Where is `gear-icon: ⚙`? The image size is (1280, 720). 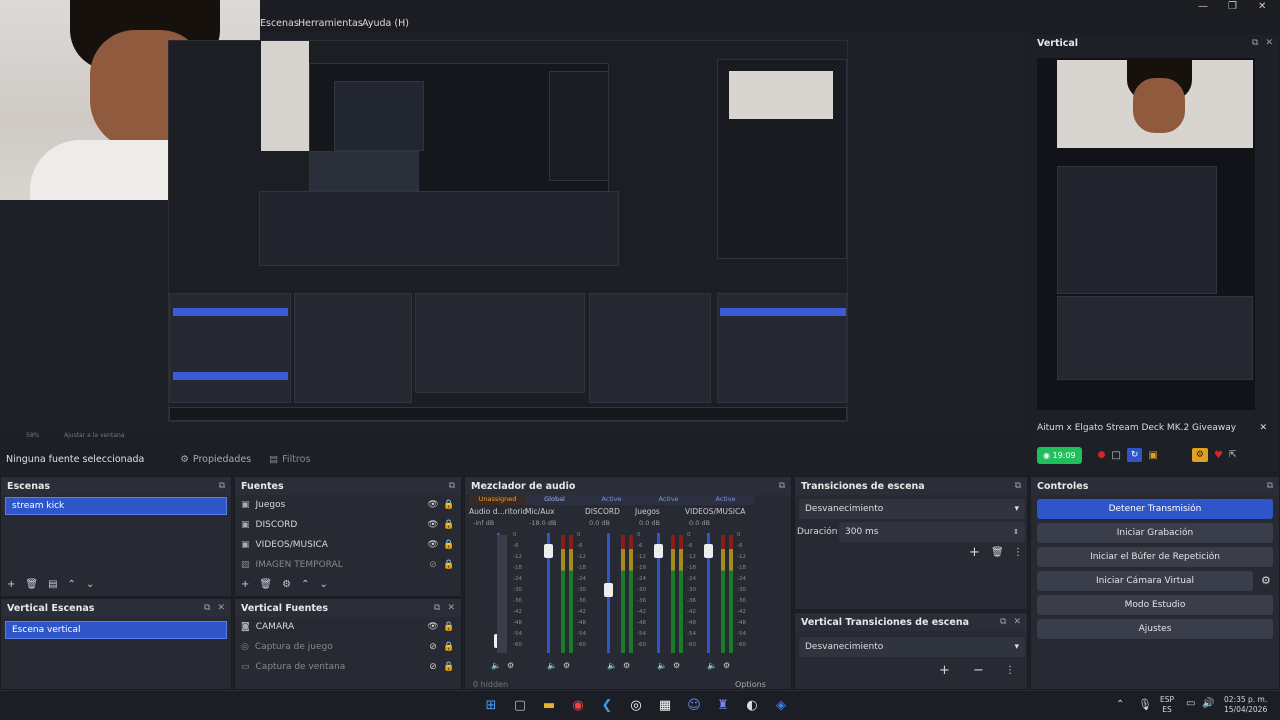 gear-icon: ⚙ is located at coordinates (286, 584).